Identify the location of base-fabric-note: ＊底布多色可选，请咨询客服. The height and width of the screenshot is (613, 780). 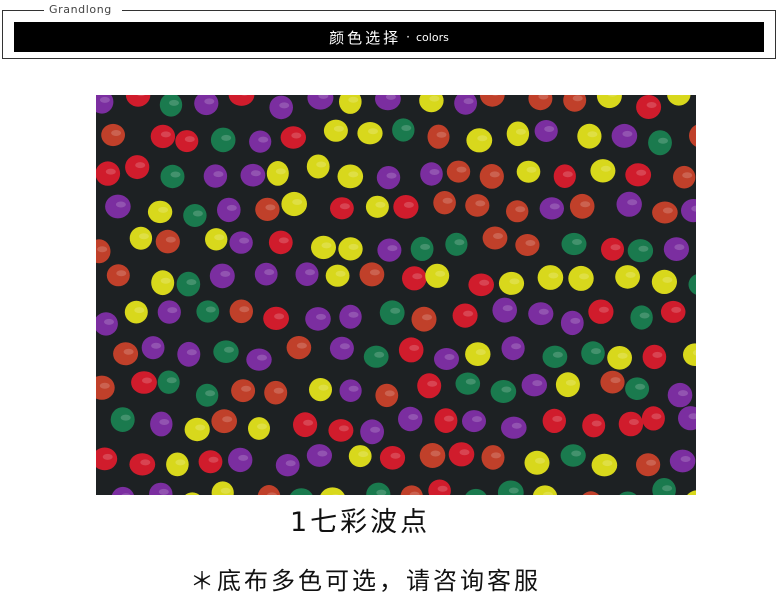
(365, 581).